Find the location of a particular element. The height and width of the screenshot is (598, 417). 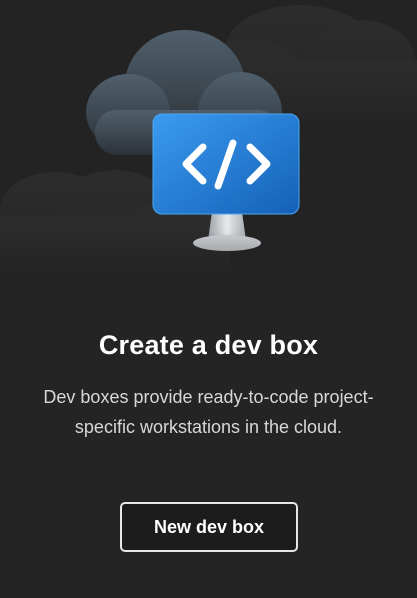

new-dev-box-button: New dev box is located at coordinates (209, 527).